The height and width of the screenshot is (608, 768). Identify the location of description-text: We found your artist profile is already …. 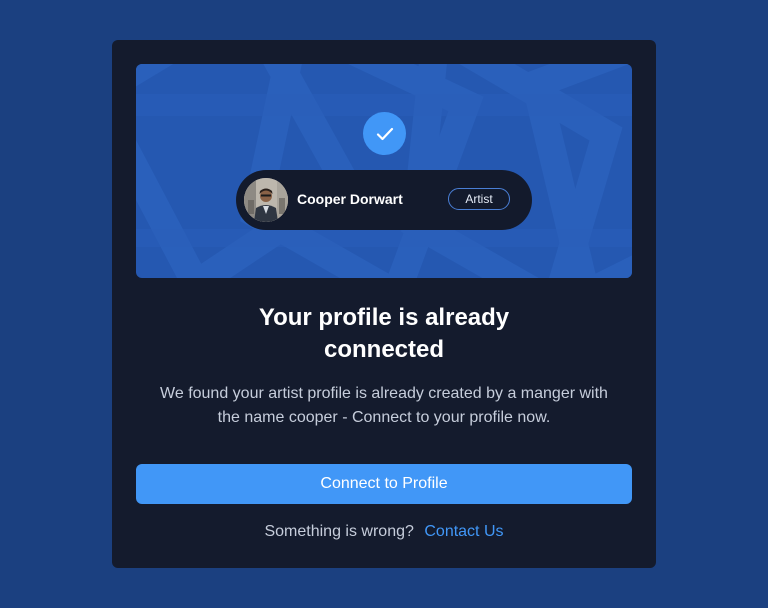
(384, 406).